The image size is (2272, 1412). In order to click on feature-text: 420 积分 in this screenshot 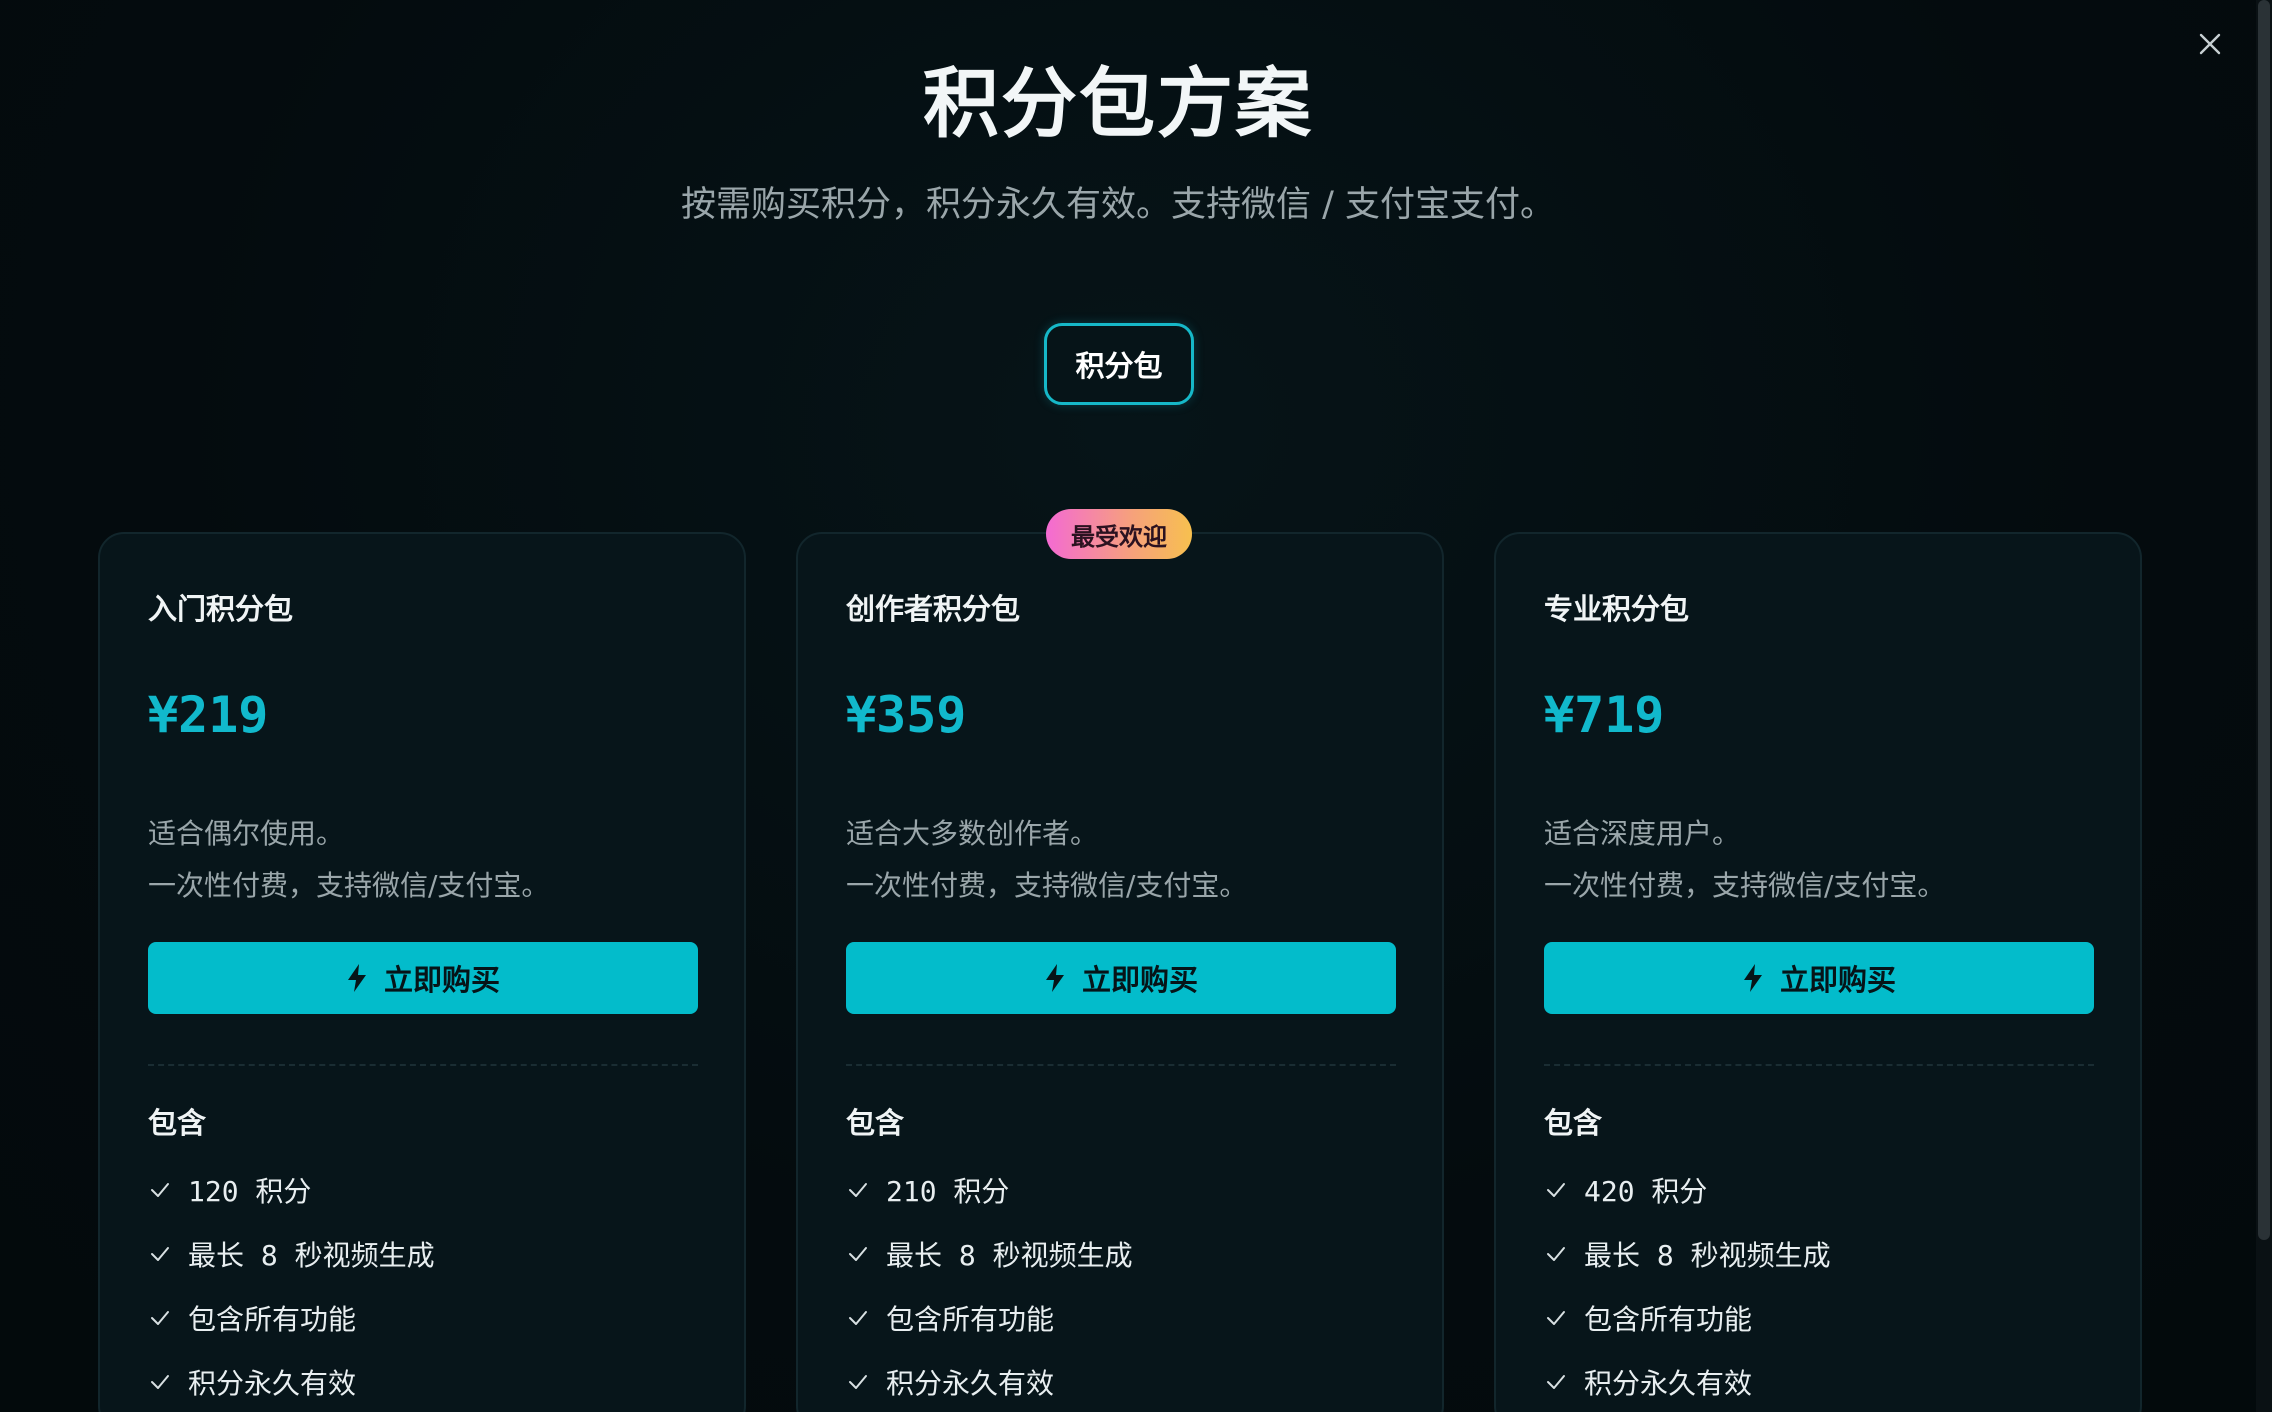, I will do `click(1646, 1191)`.